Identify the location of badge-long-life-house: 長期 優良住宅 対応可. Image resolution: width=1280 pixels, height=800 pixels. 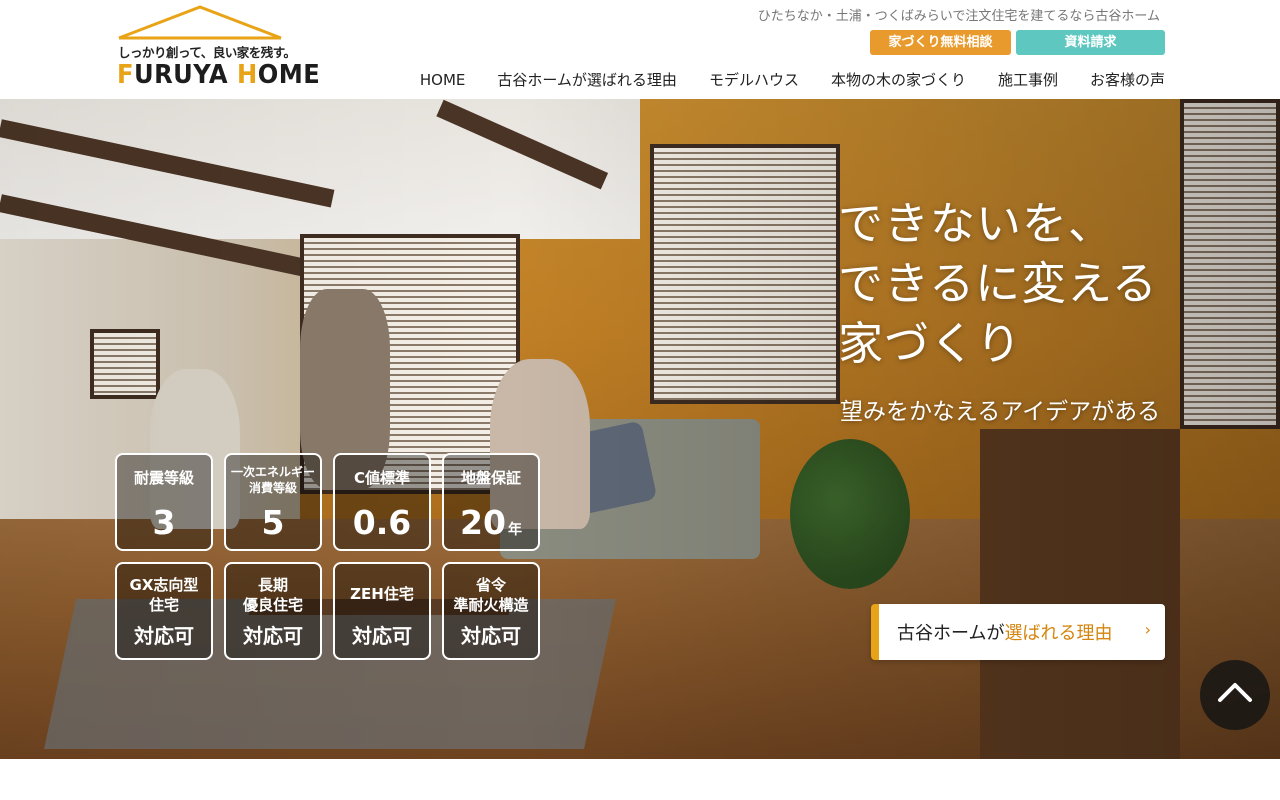
(273, 611).